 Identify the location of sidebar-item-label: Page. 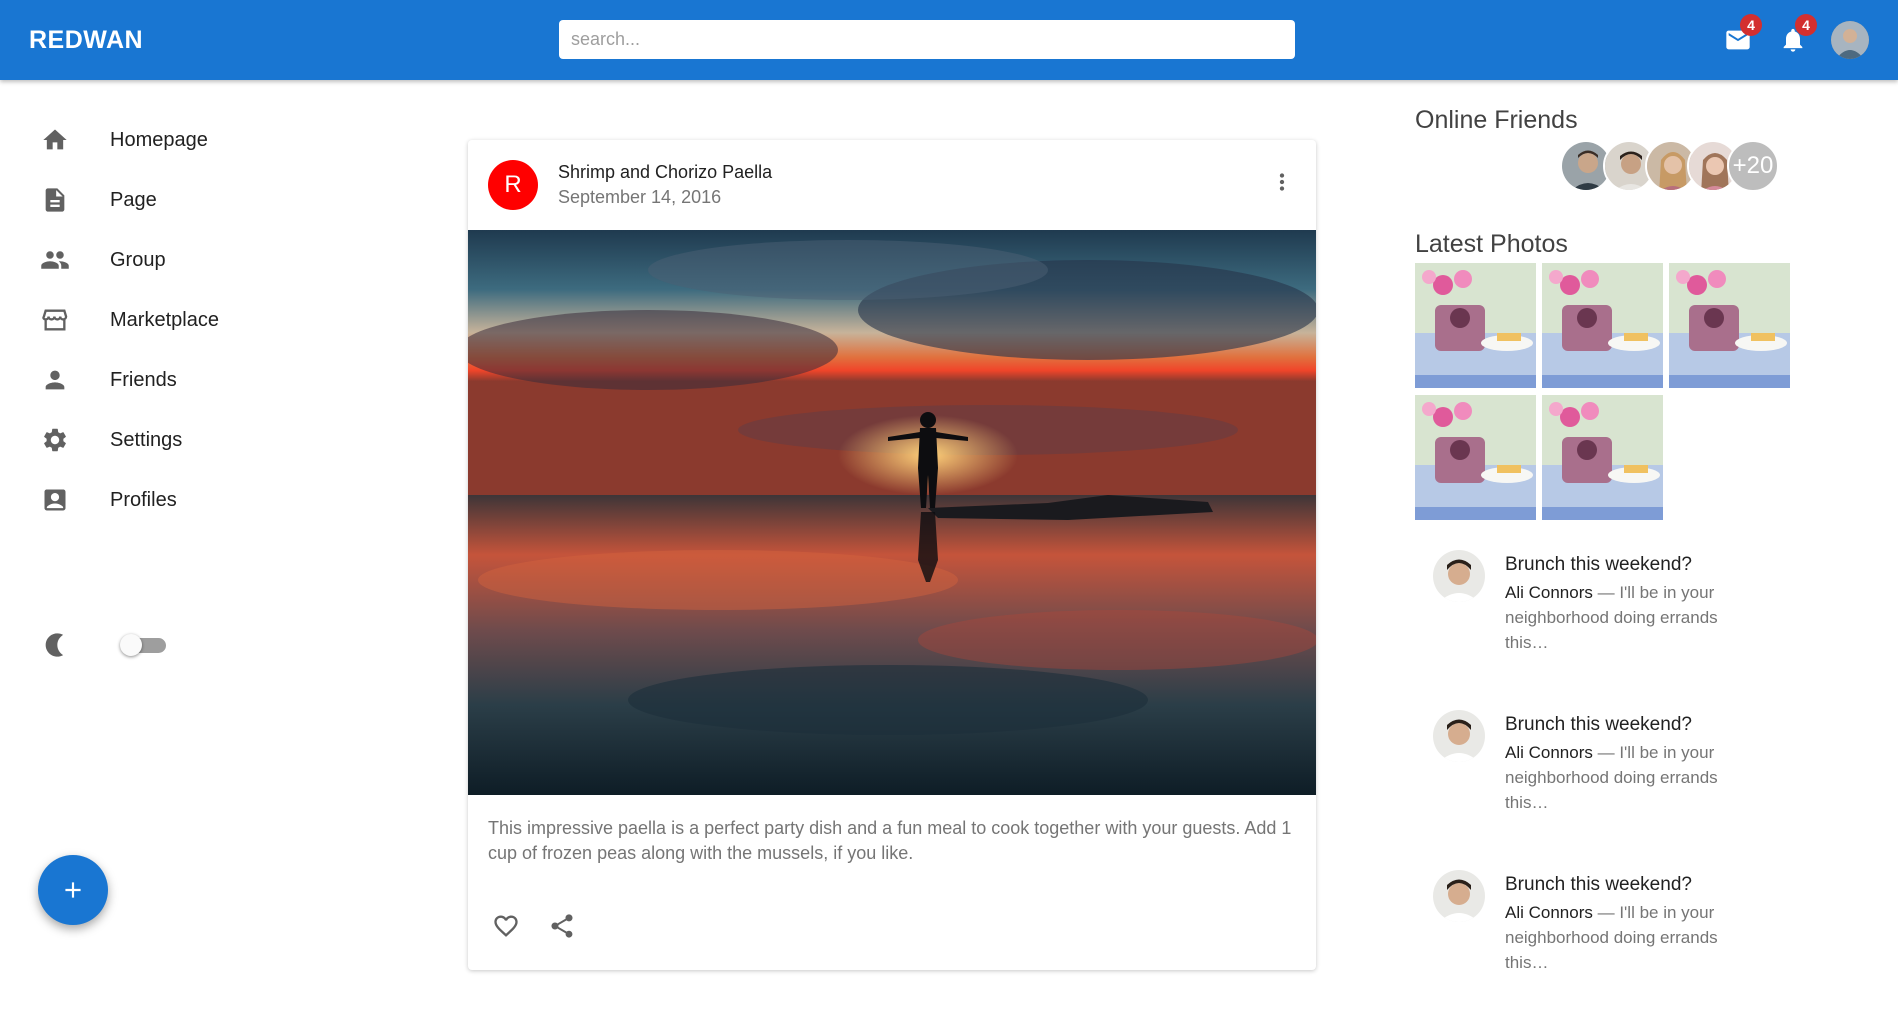
(133, 199).